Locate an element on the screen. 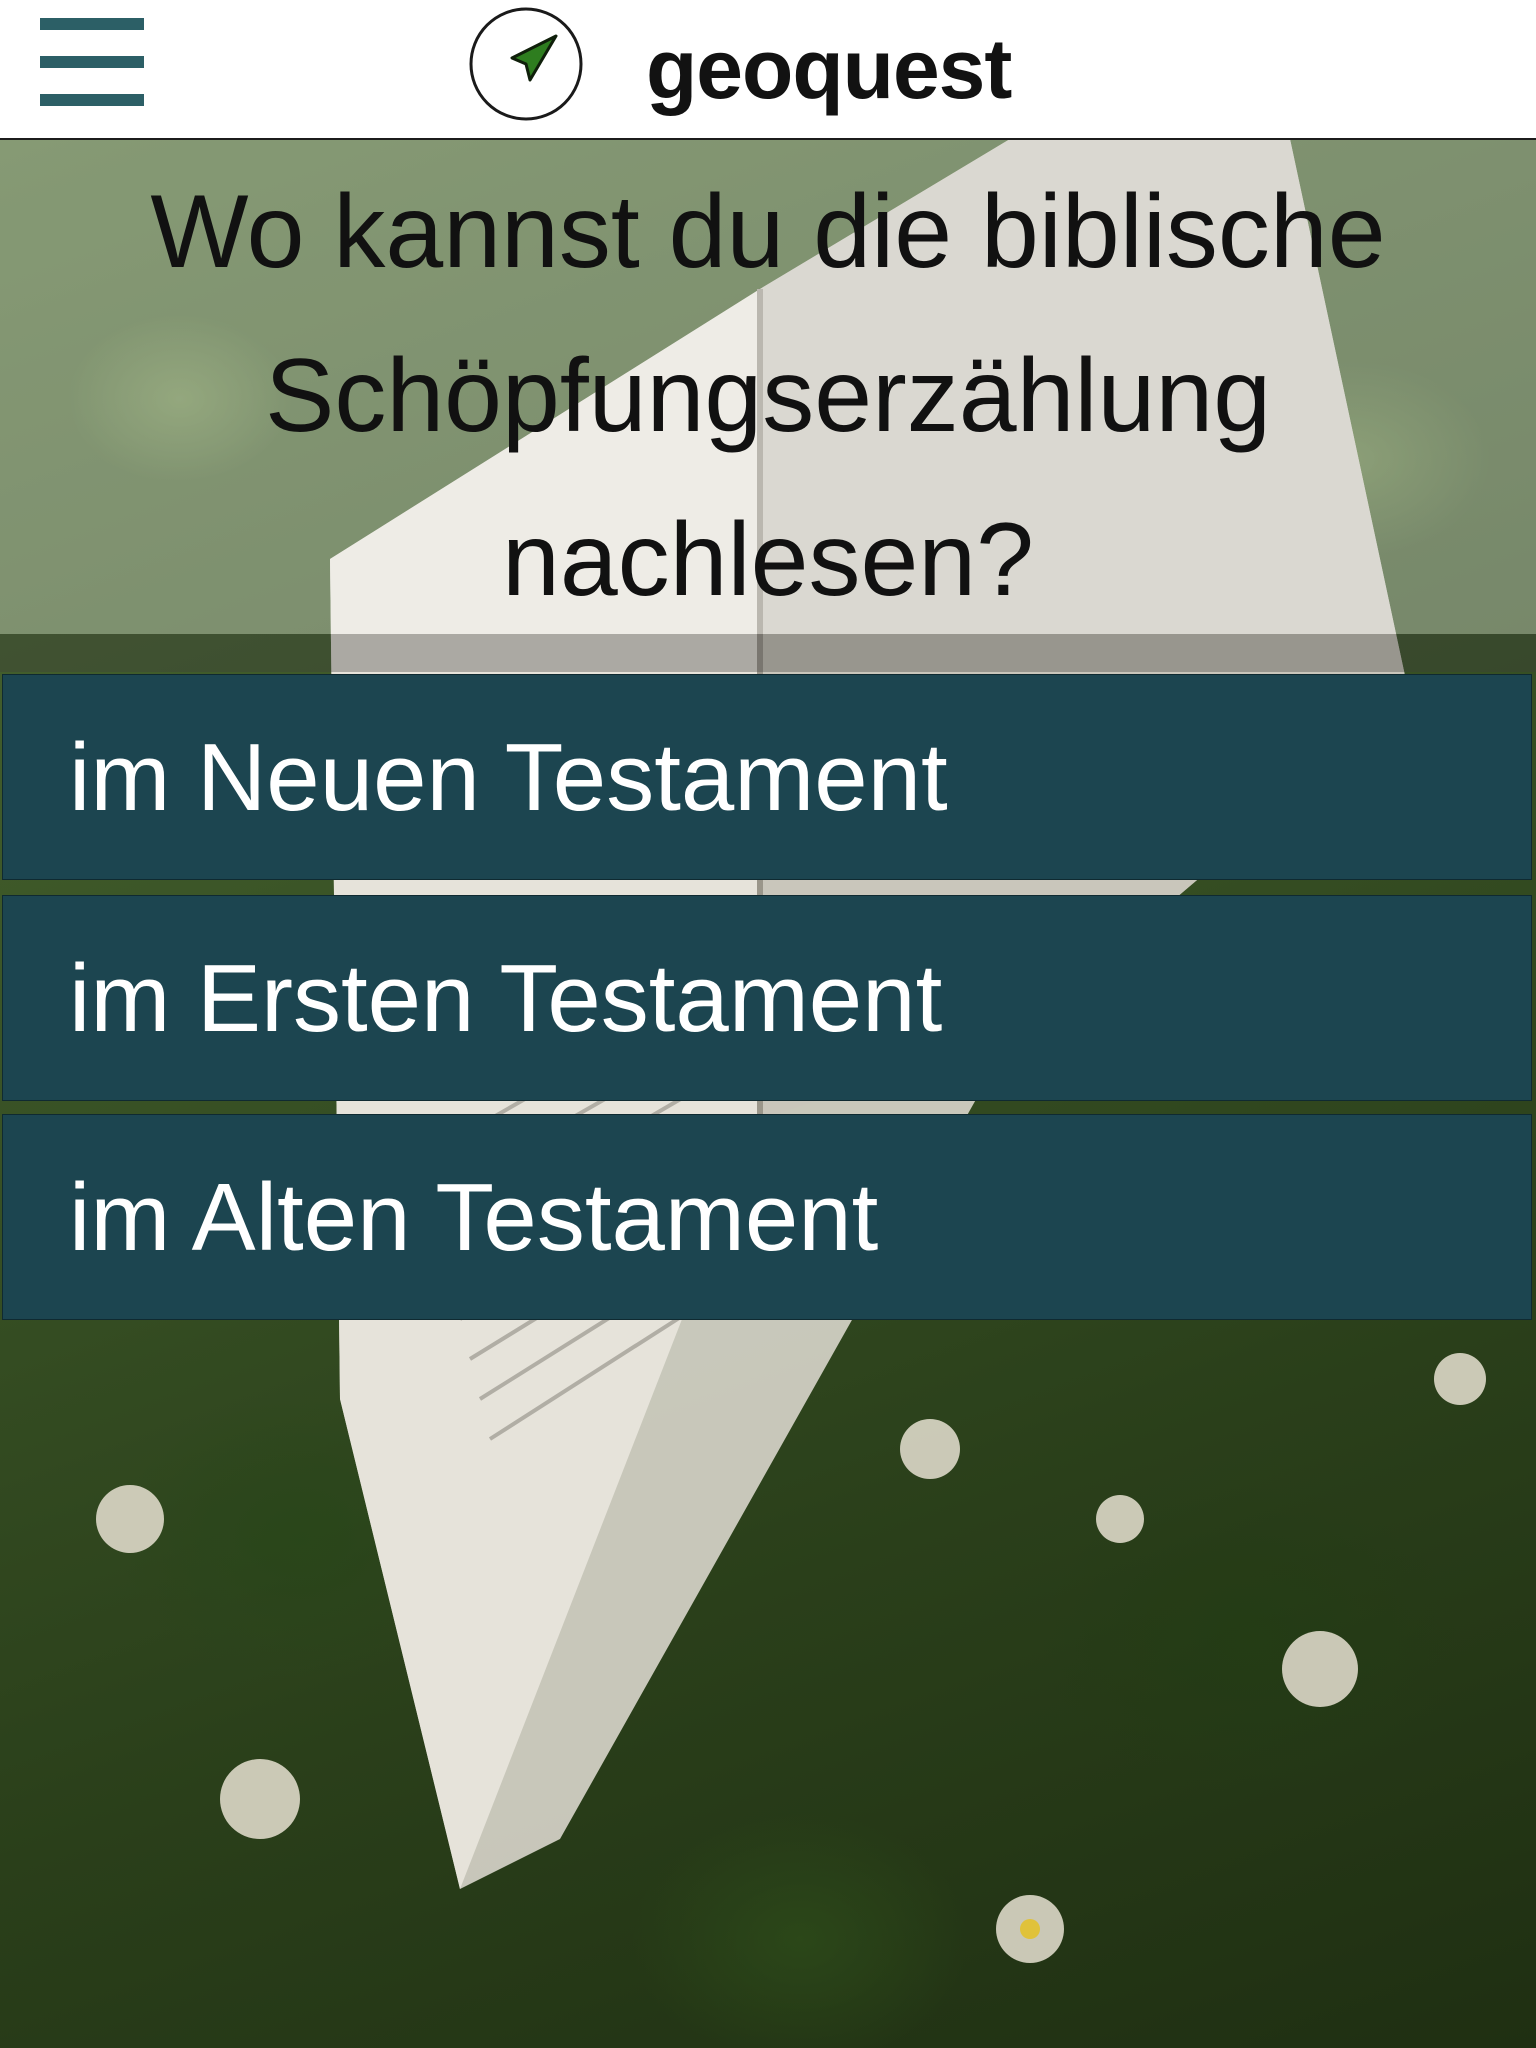 The width and height of the screenshot is (1536, 2048). question-line: Schöpfungserzählung is located at coordinates (768, 396).